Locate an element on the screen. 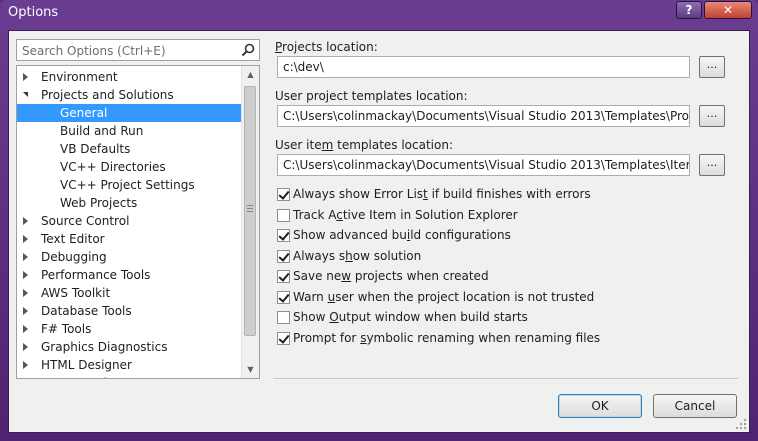  tree-item: VC++ Project Settings is located at coordinates (129, 185).